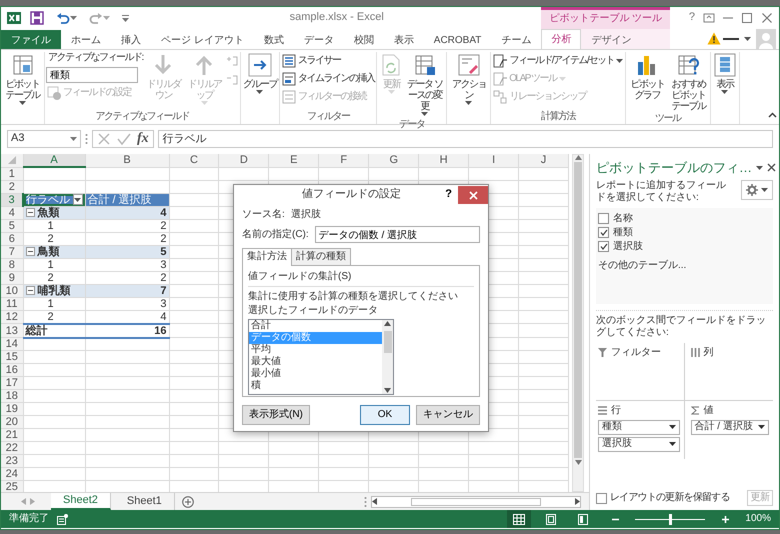  I want to click on row-number: 21, so click(12, 435).